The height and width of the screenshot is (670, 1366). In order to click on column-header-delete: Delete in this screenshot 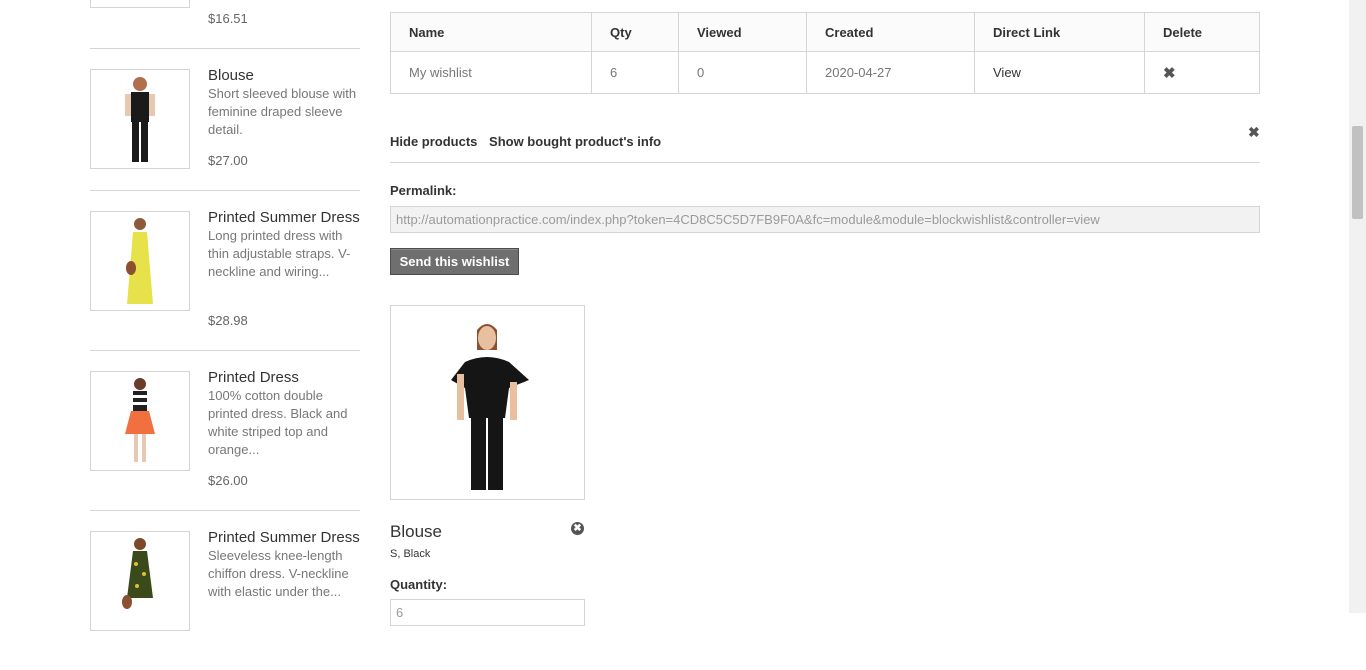, I will do `click(1202, 32)`.